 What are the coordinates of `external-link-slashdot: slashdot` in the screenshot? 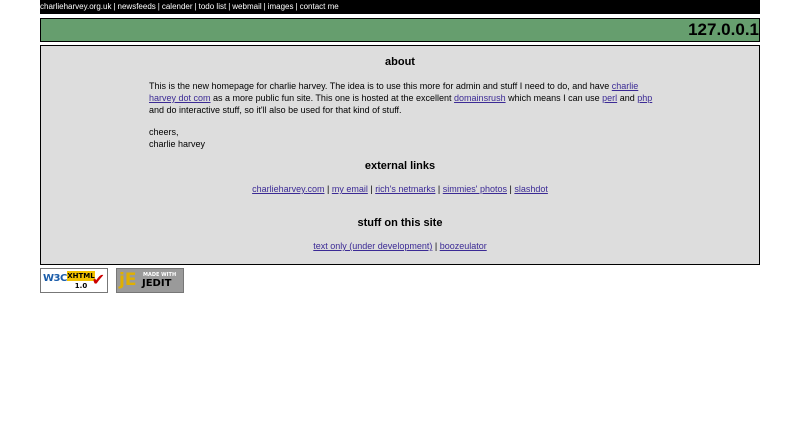 It's located at (531, 189).